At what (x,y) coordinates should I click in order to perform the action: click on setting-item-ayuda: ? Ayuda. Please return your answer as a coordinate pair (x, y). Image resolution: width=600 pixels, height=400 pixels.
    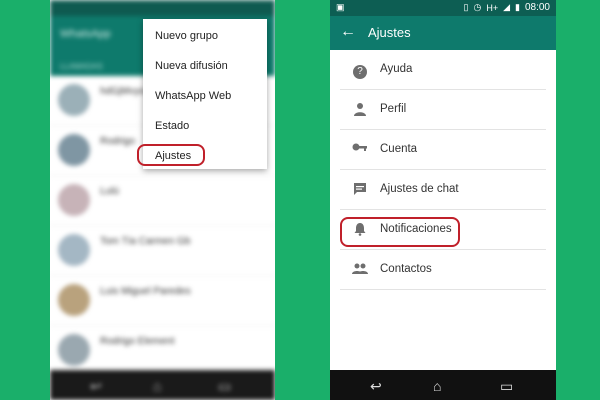
    Looking at the image, I should click on (443, 70).